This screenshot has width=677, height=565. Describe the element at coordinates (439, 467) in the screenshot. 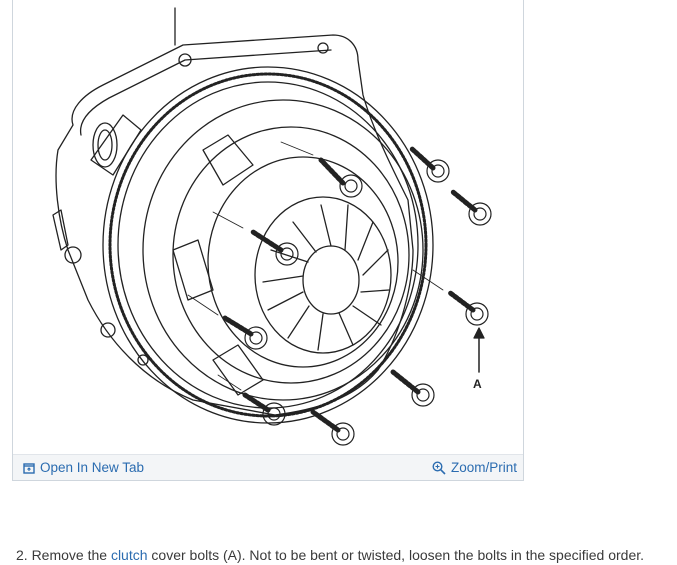

I see `zoom-in-icon` at that location.